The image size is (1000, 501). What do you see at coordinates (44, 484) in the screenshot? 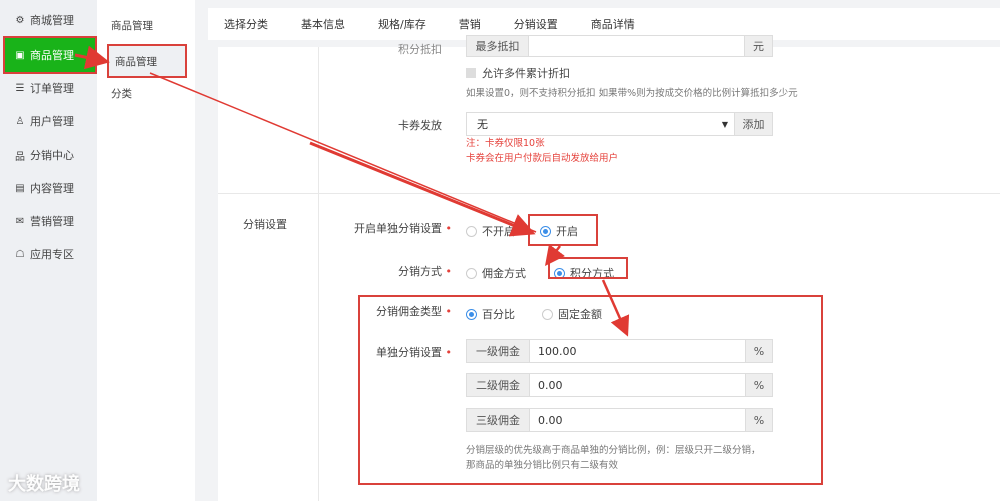
I see `watermark: 大数跨境` at bounding box center [44, 484].